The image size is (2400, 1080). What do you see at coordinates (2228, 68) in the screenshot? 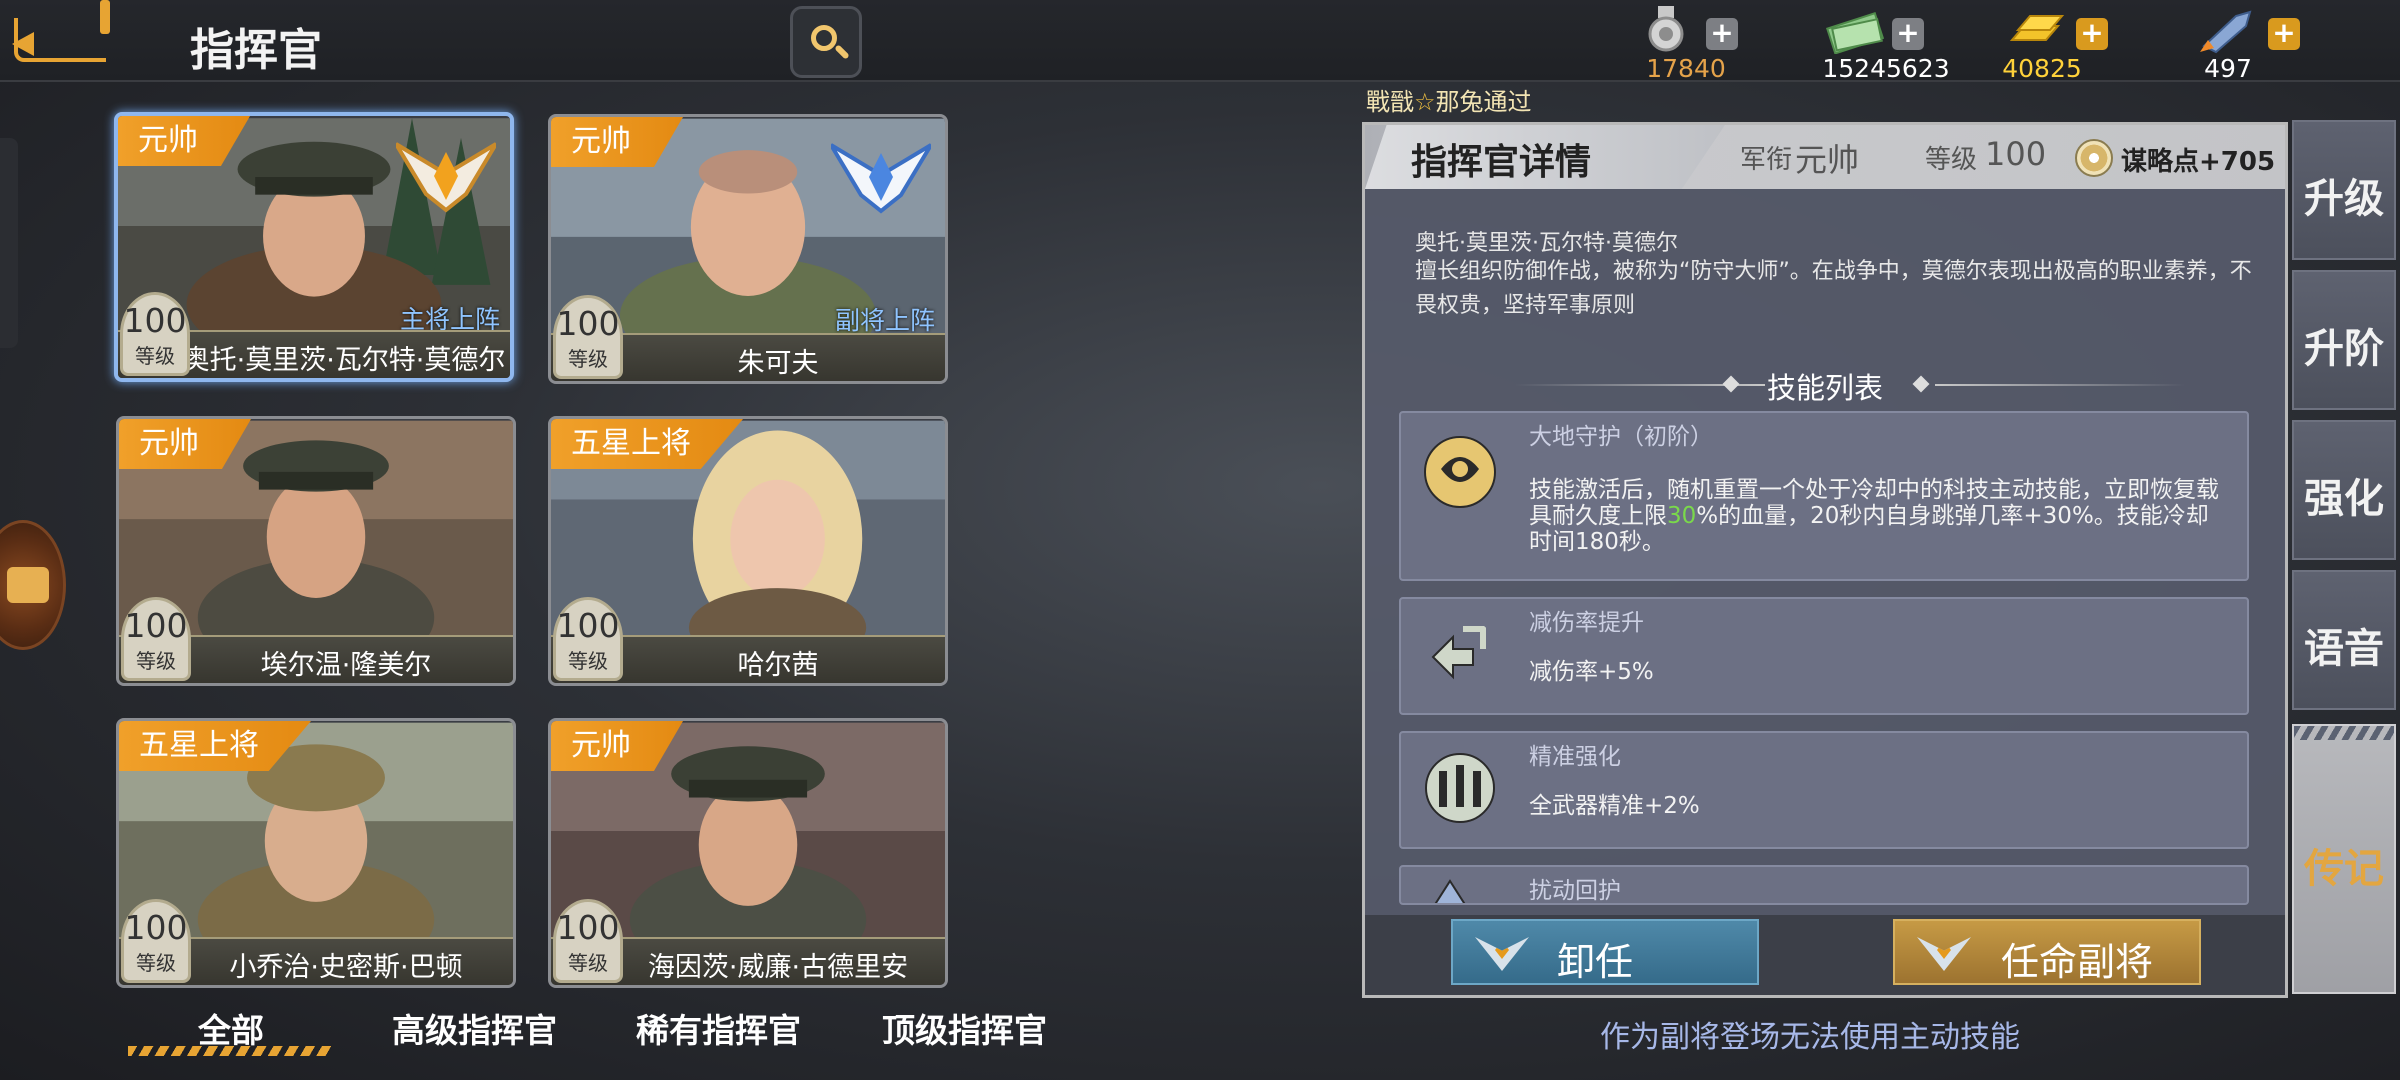
I see `rocket-value: 497` at bounding box center [2228, 68].